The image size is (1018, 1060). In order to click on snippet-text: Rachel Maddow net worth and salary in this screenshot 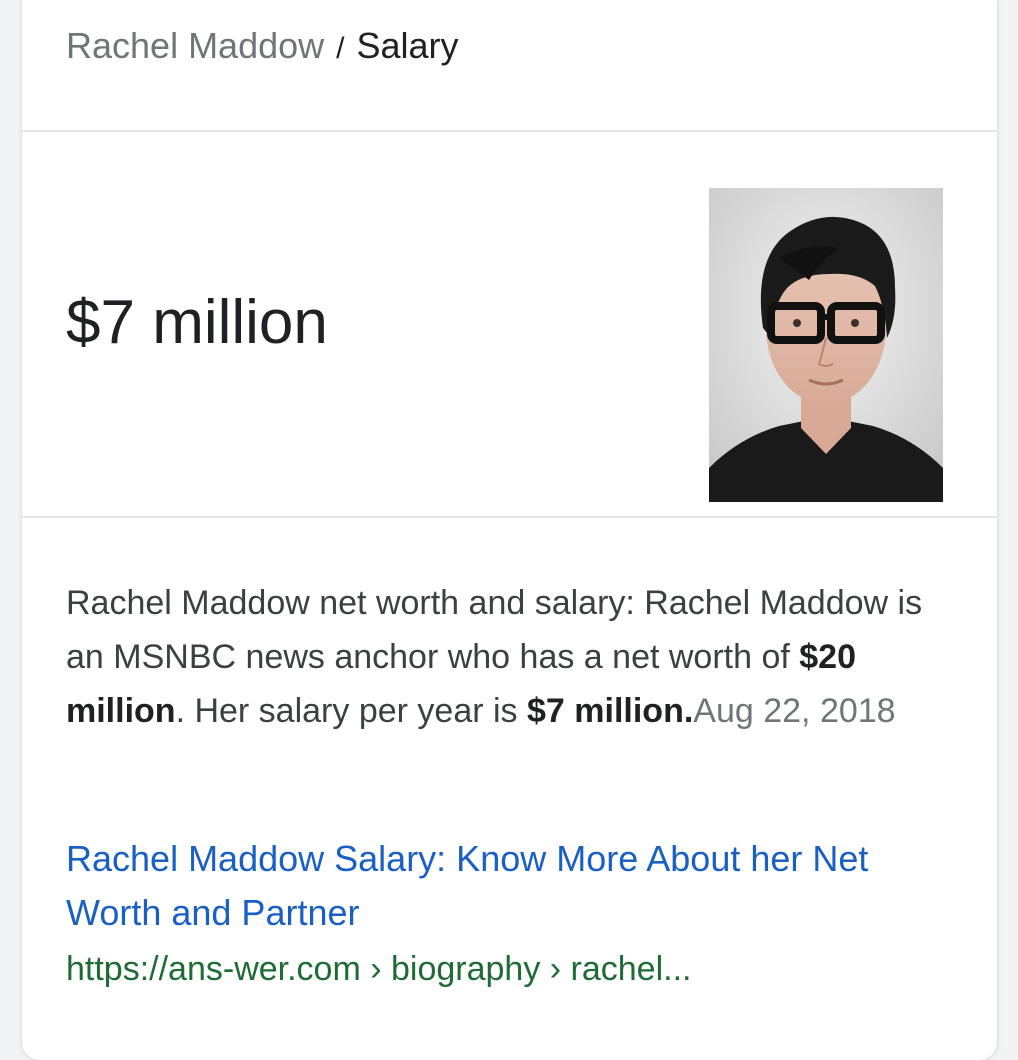, I will do `click(494, 630)`.